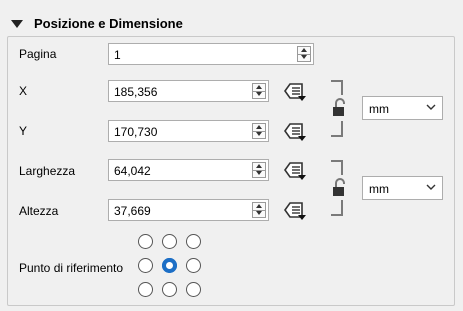 The width and height of the screenshot is (463, 311). I want to click on y-value: 170,730, so click(136, 132).